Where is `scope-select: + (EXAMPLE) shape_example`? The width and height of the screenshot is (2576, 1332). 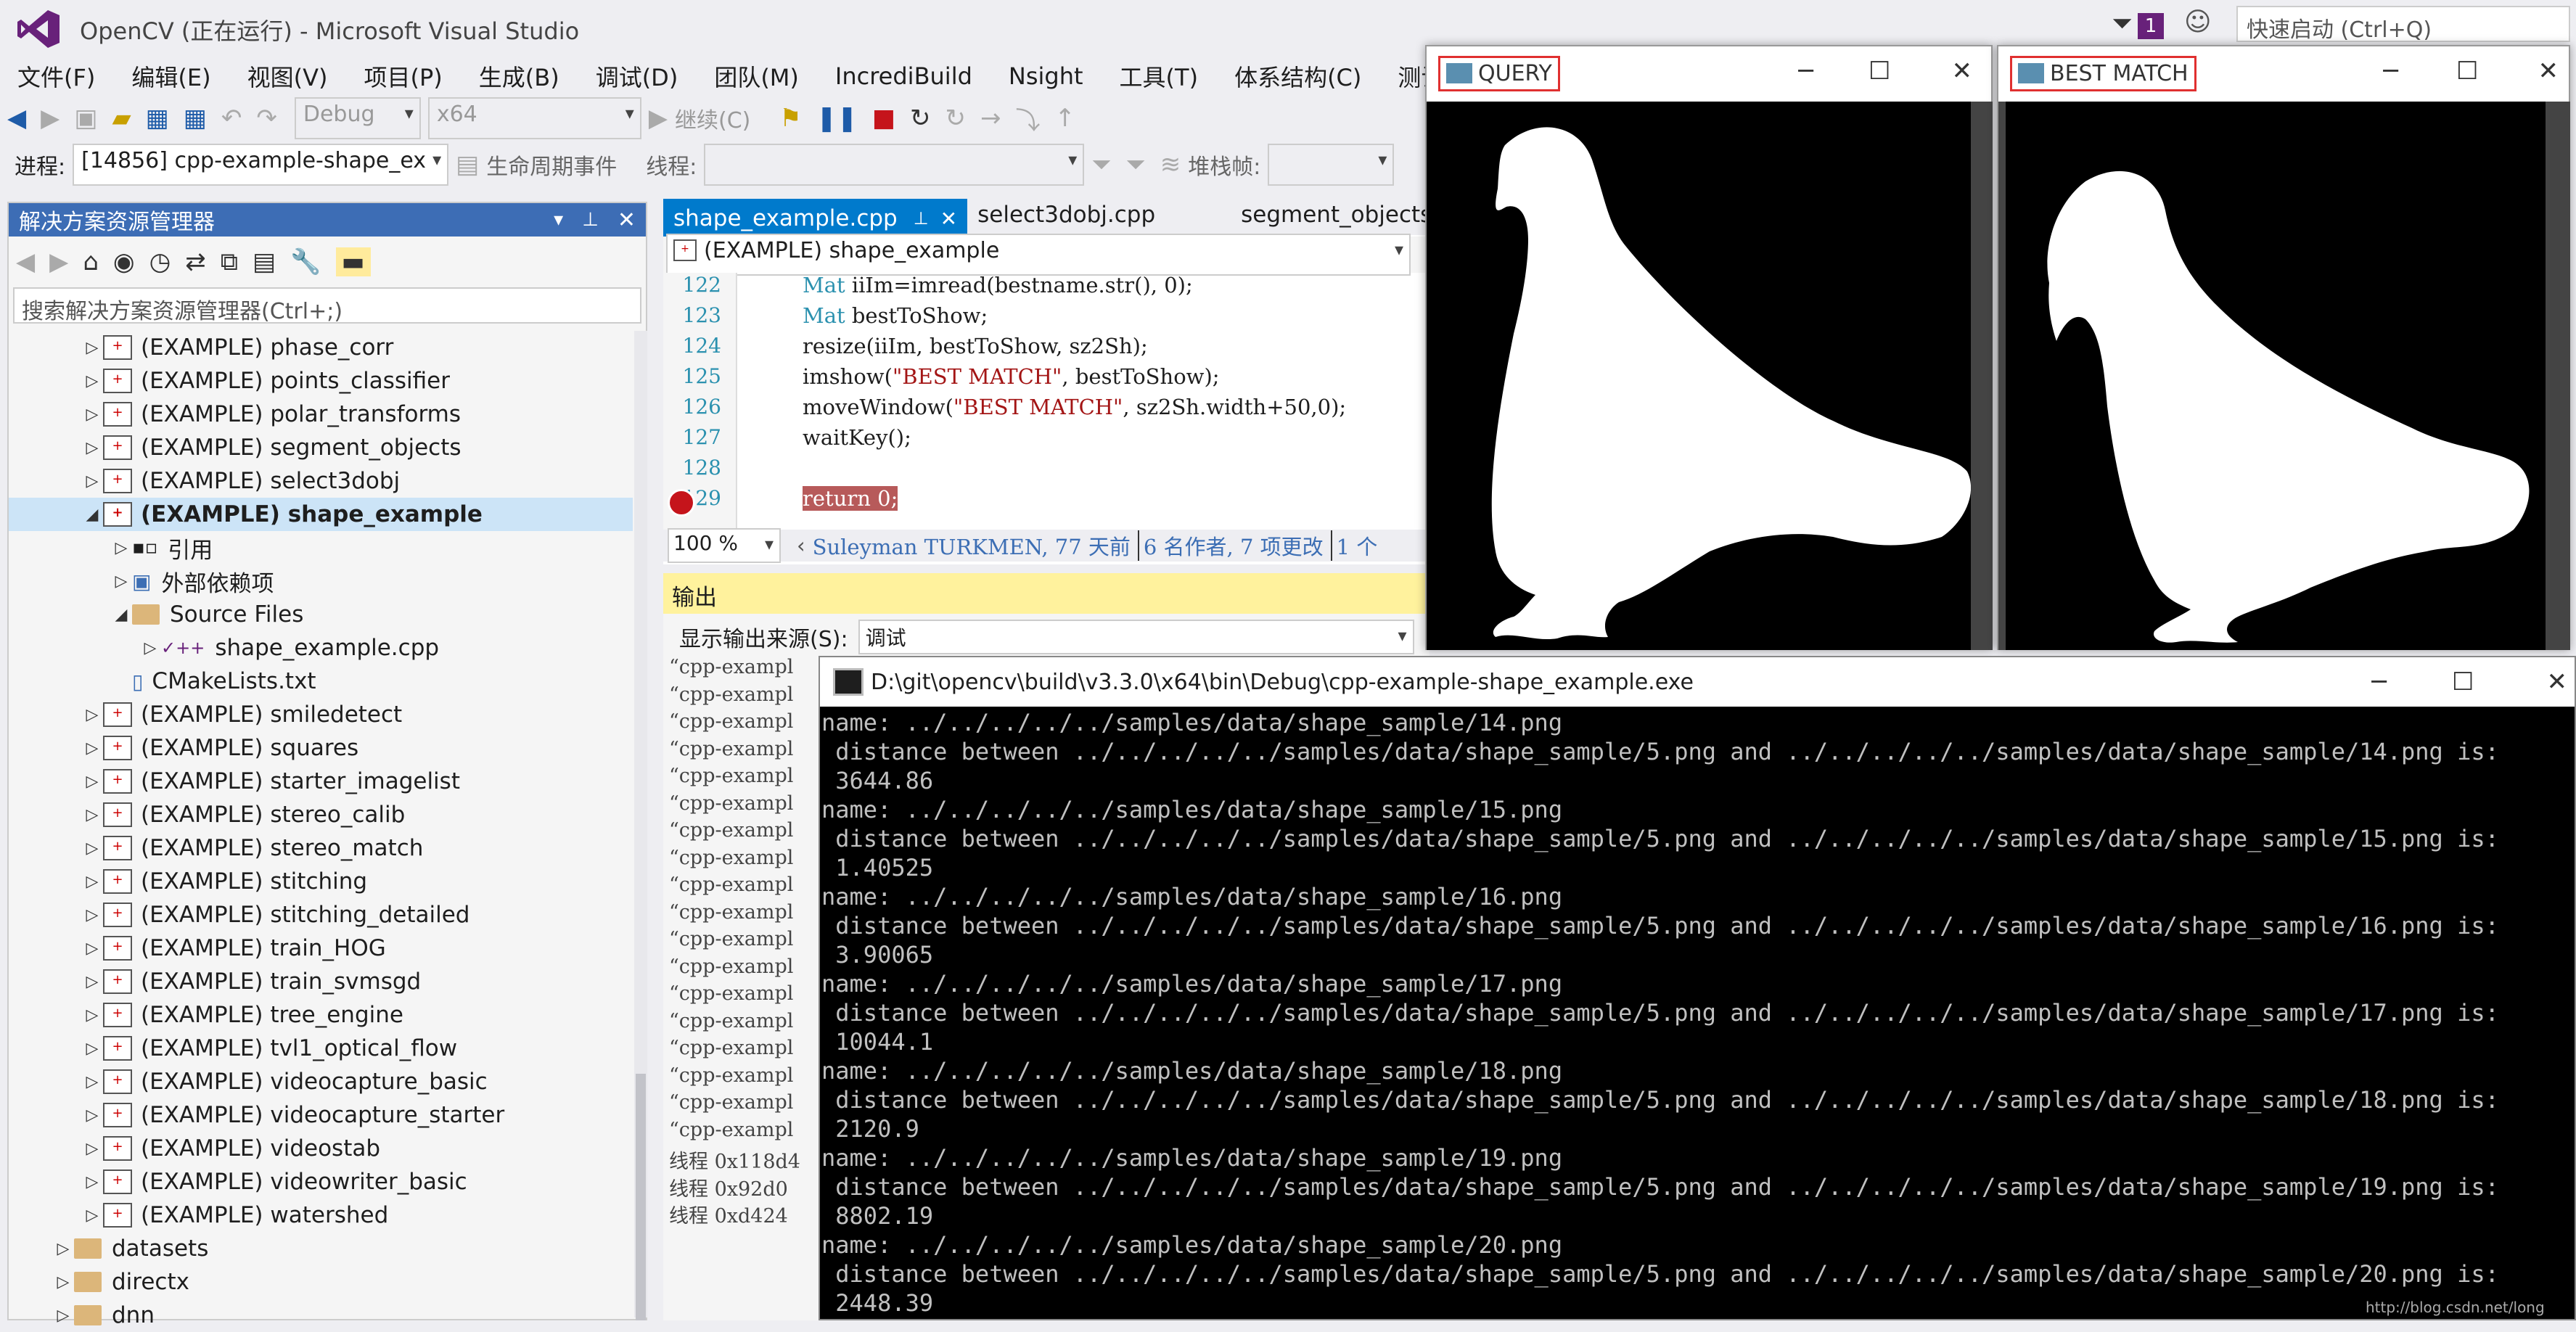
scope-select: + (EXAMPLE) shape_example is located at coordinates (1038, 255).